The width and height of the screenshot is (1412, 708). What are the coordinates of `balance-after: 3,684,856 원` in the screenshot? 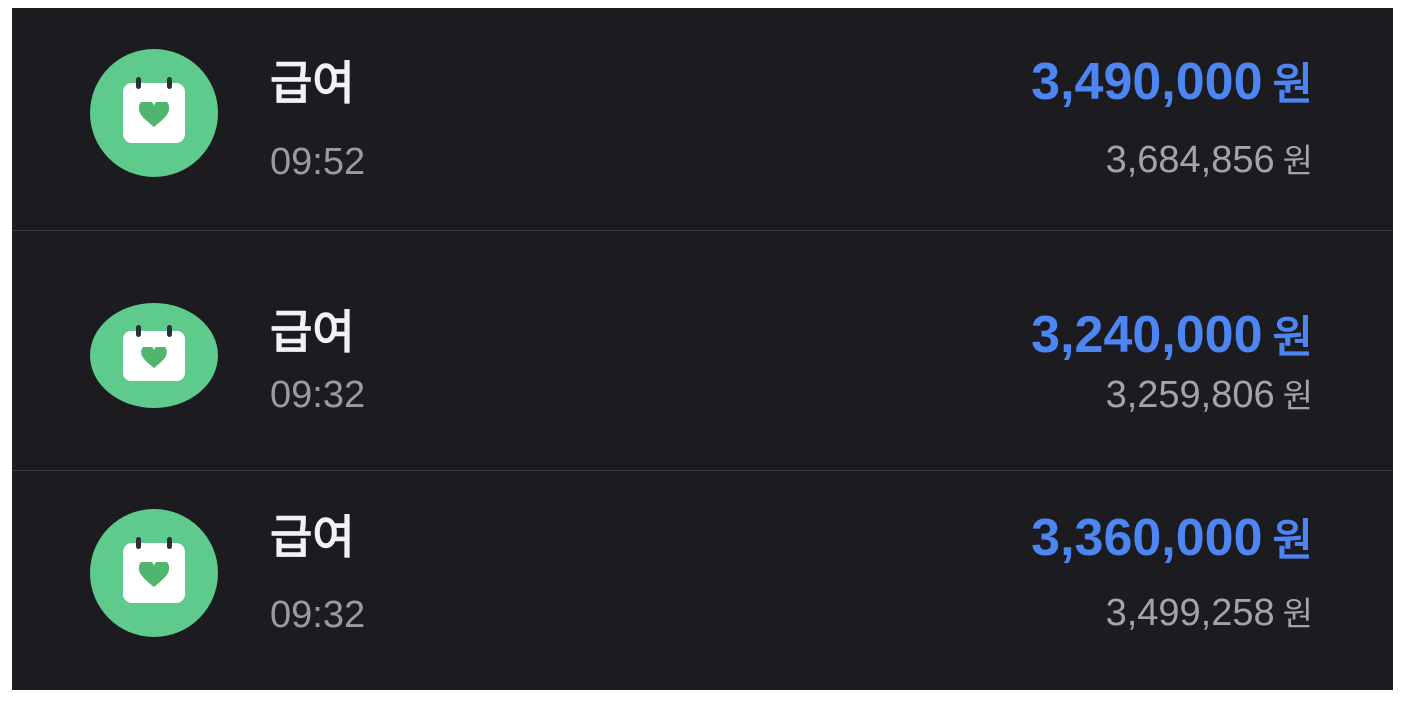 It's located at (1209, 160).